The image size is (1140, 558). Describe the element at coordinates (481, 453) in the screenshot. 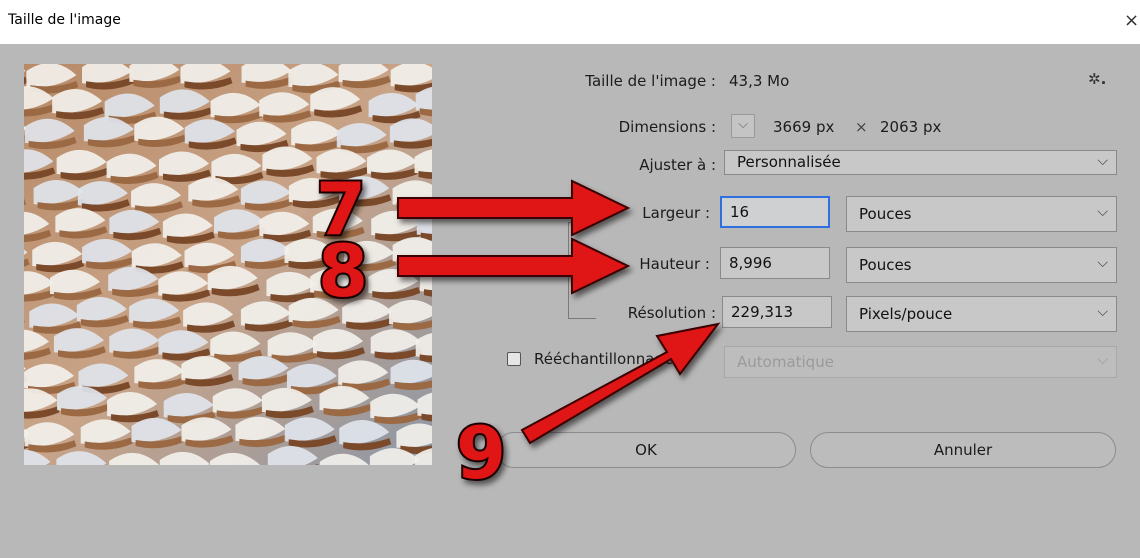

I see `step-number-9: 9` at that location.